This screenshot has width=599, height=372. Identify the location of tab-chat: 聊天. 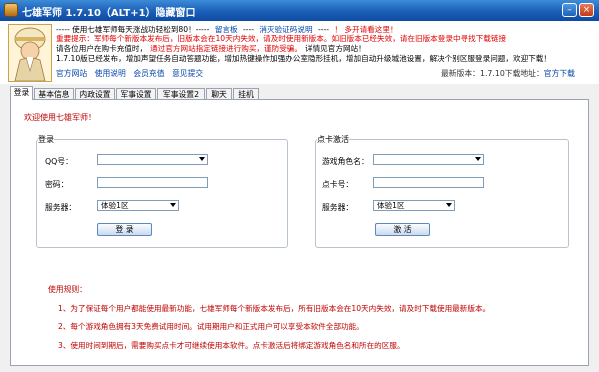
(219, 93).